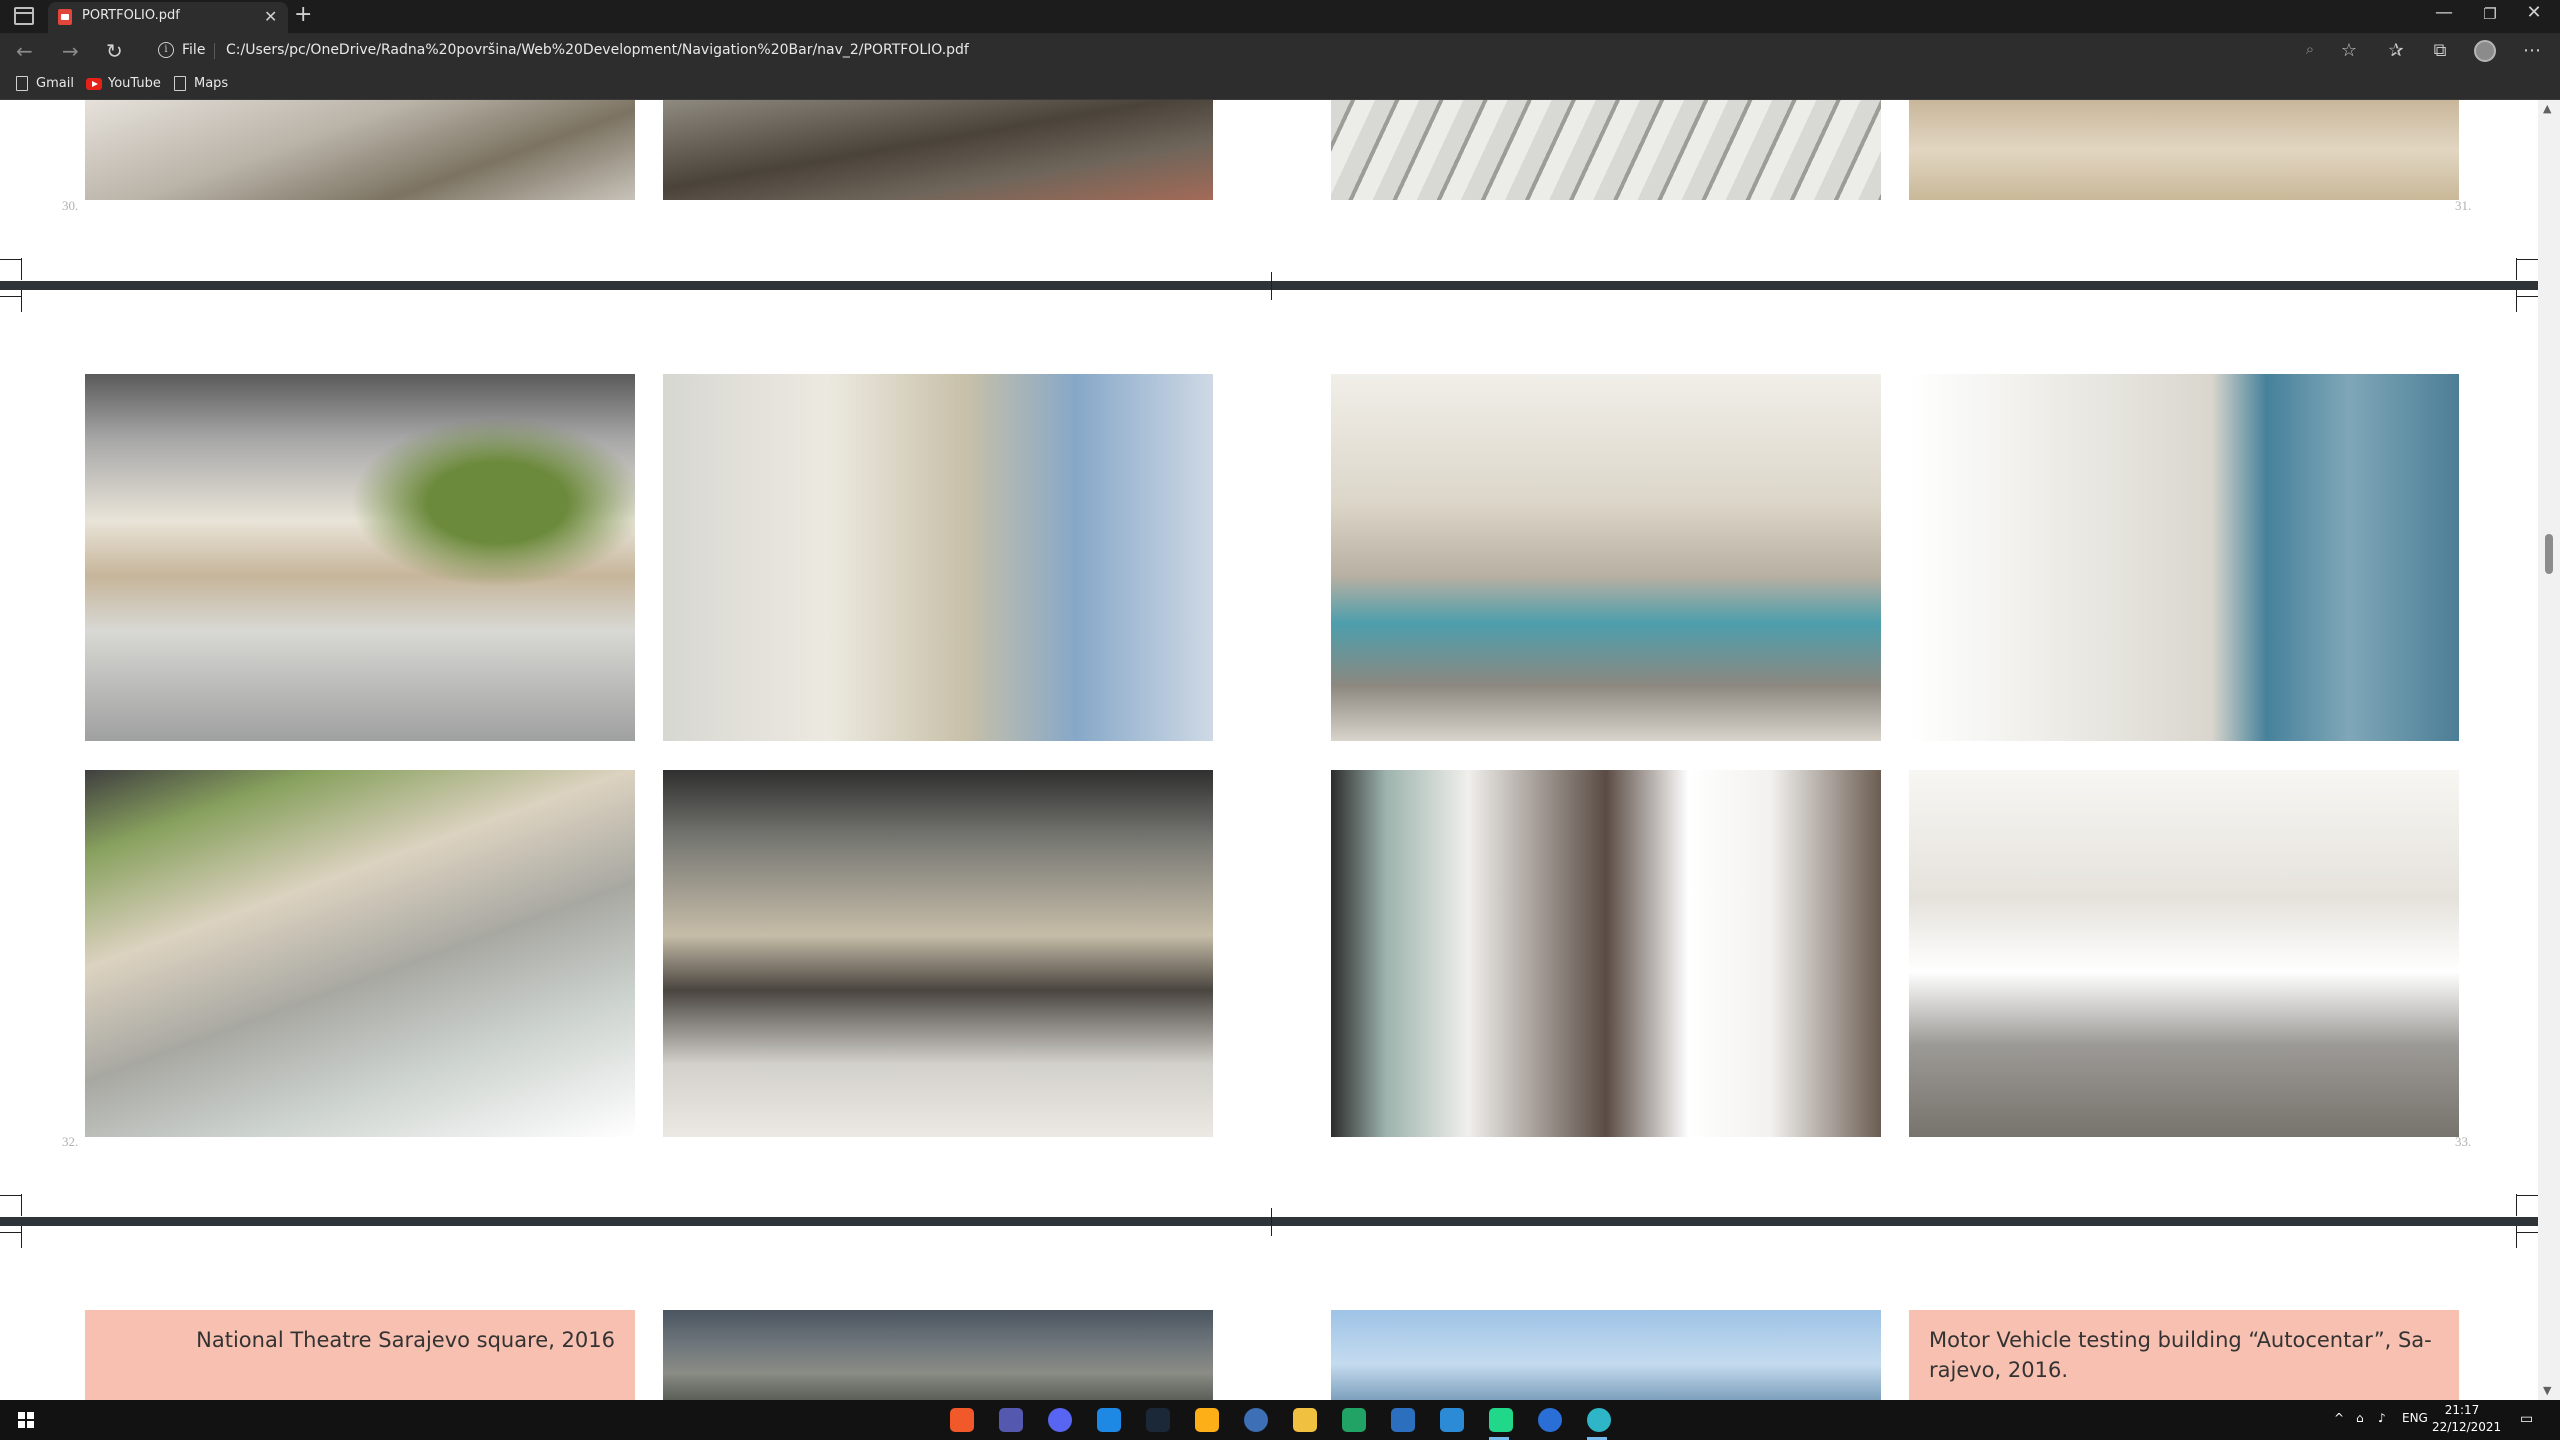  I want to click on discord-icon, so click(1060, 1420).